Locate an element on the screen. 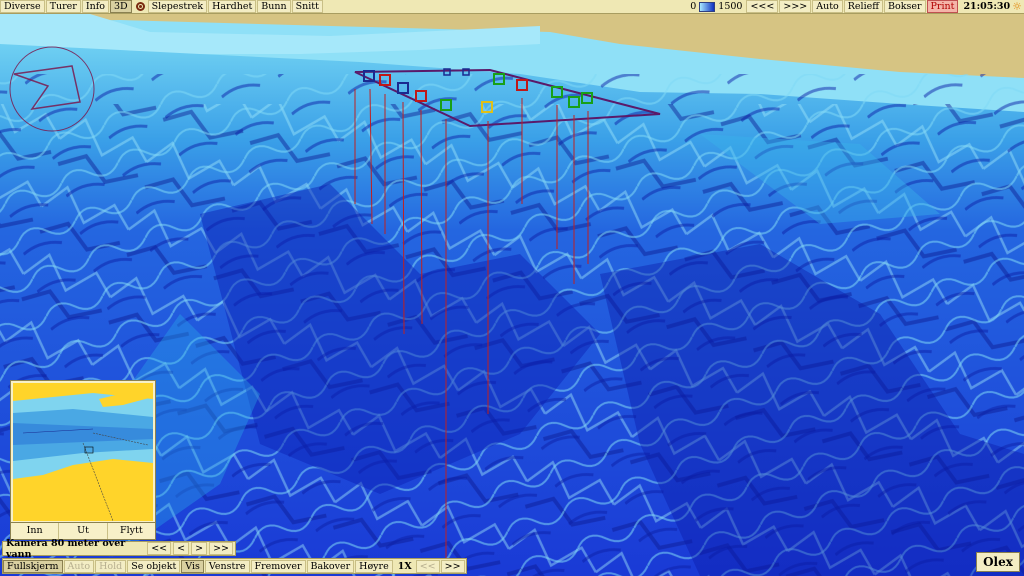 The width and height of the screenshot is (1024, 576). minimap-controls: Inn Ut Flytt is located at coordinates (83, 530).